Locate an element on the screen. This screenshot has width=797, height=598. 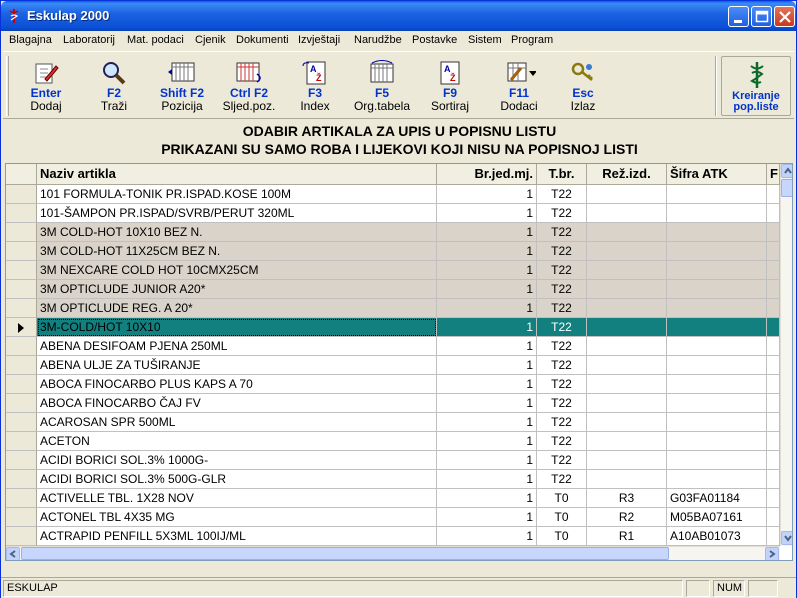
scroll-down-button is located at coordinates (786, 538).